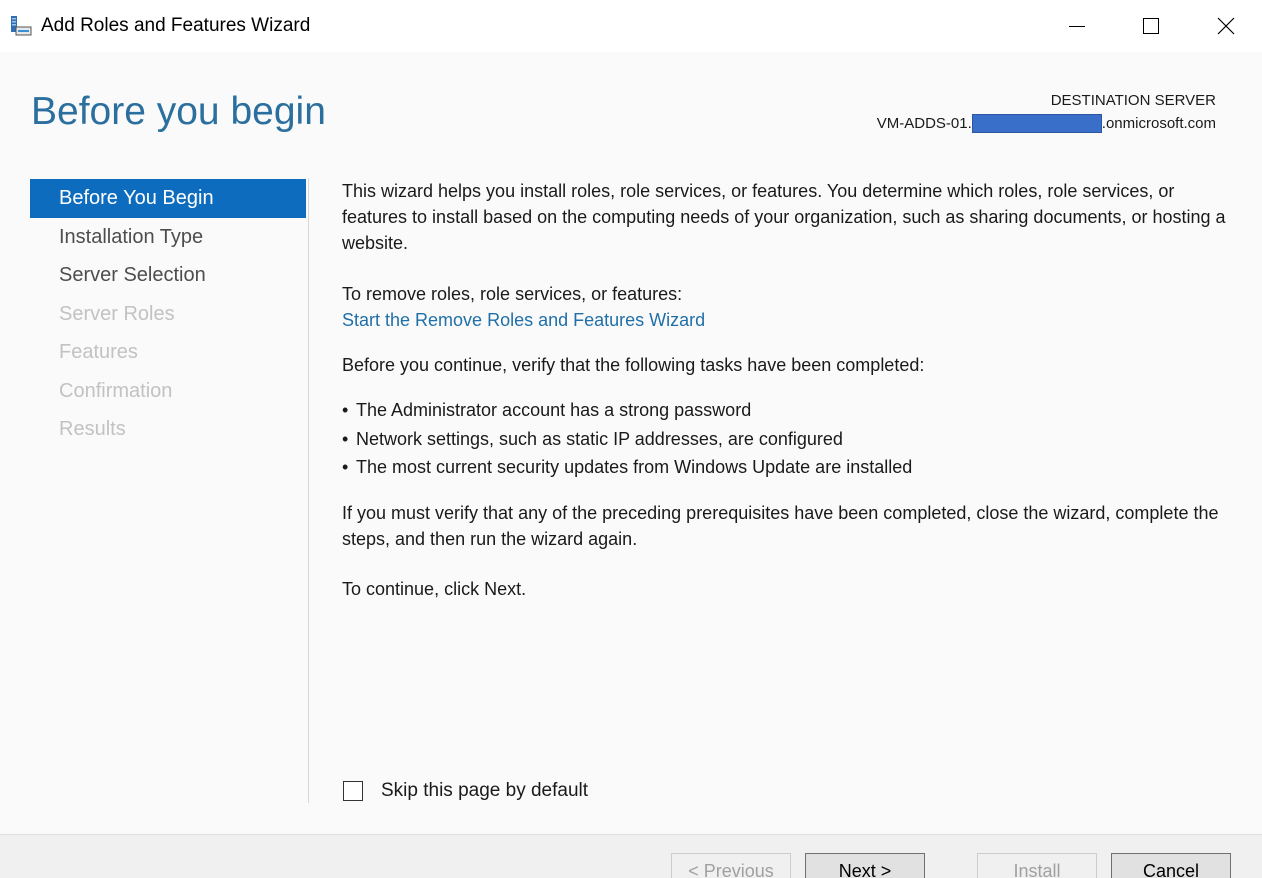 This screenshot has height=878, width=1262. What do you see at coordinates (92, 429) in the screenshot?
I see `nav-item-results: Results` at bounding box center [92, 429].